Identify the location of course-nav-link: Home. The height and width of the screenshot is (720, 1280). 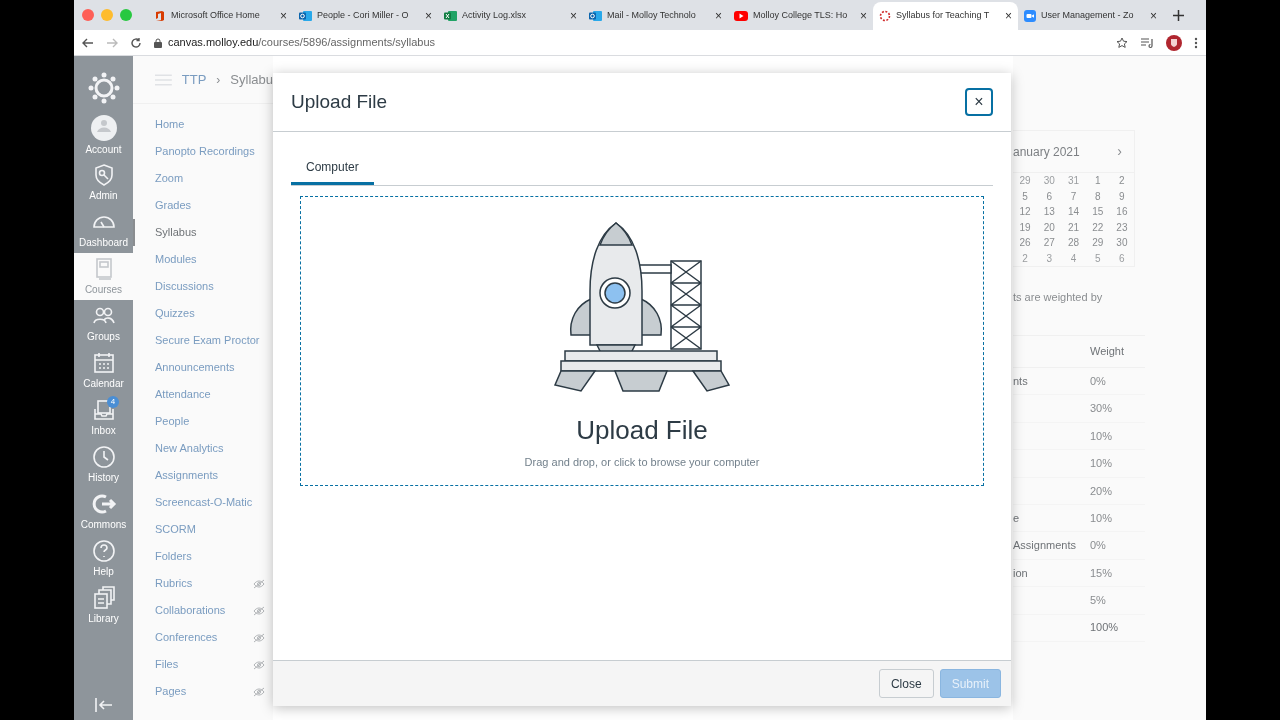
(203, 124).